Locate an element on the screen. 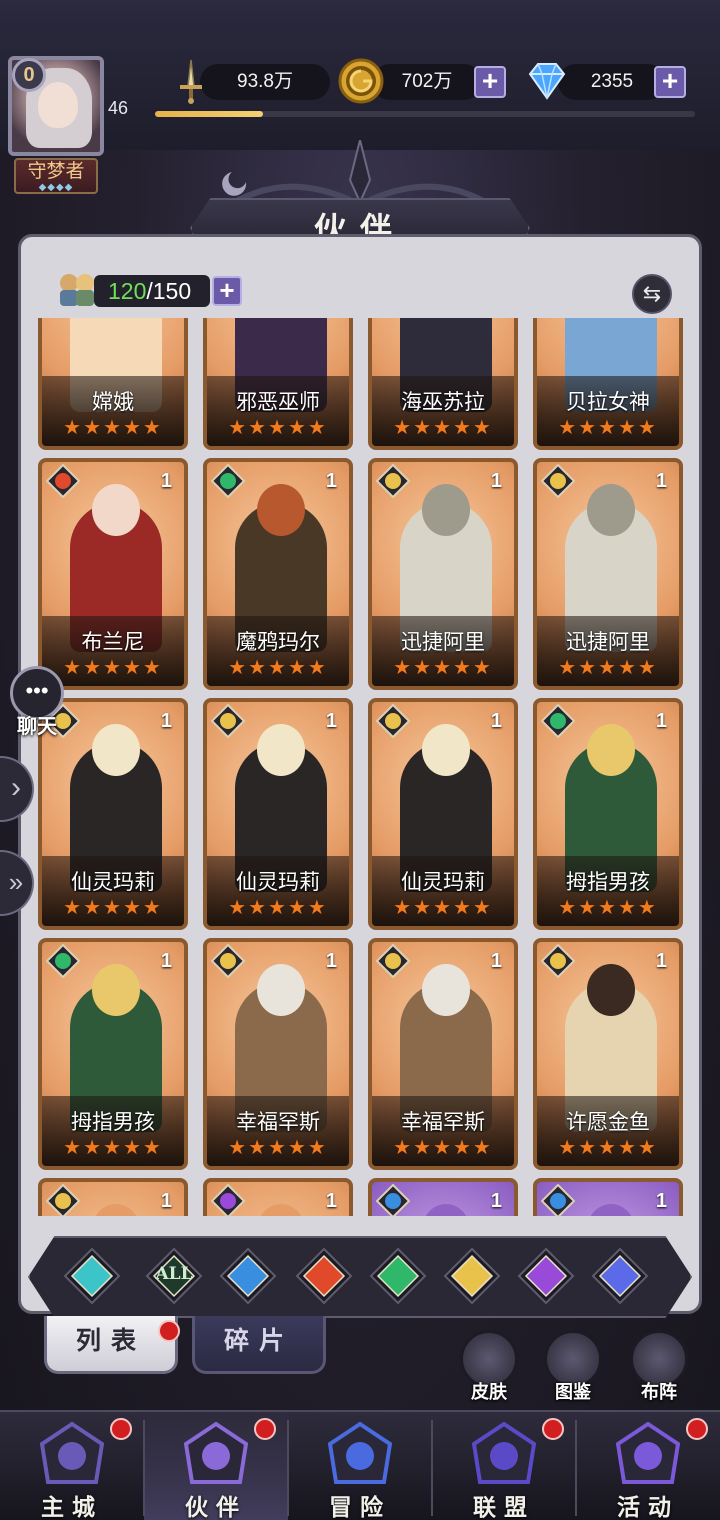  partner-card: 嫦娥 ★★★★★ is located at coordinates (113, 384).